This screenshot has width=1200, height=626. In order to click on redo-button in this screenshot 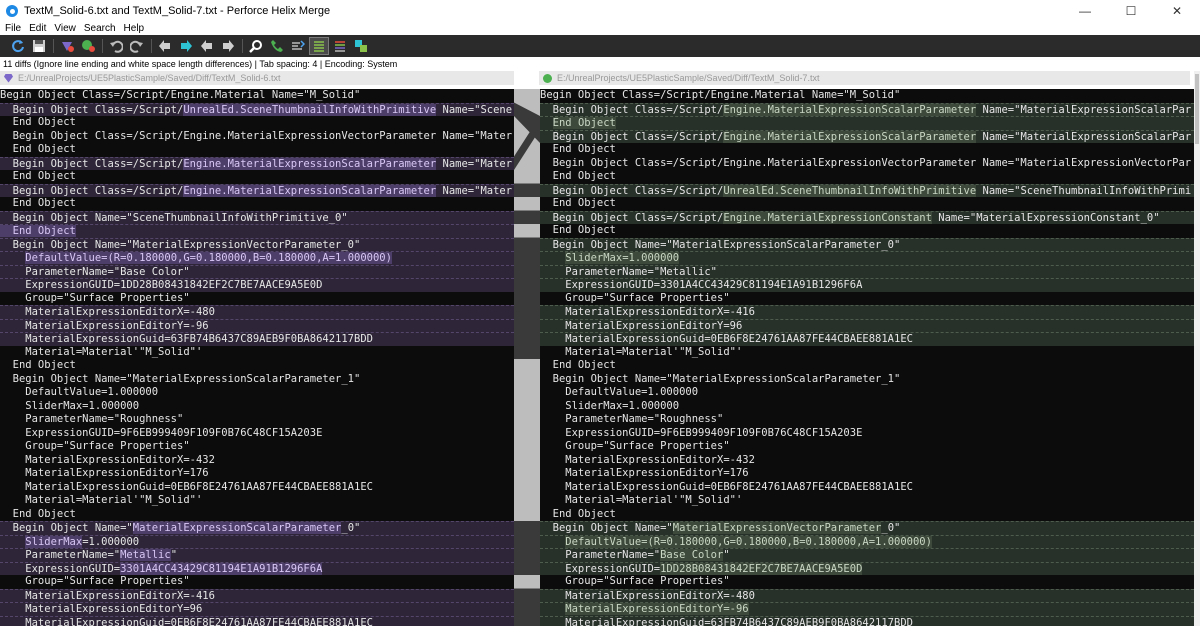, I will do `click(137, 46)`.